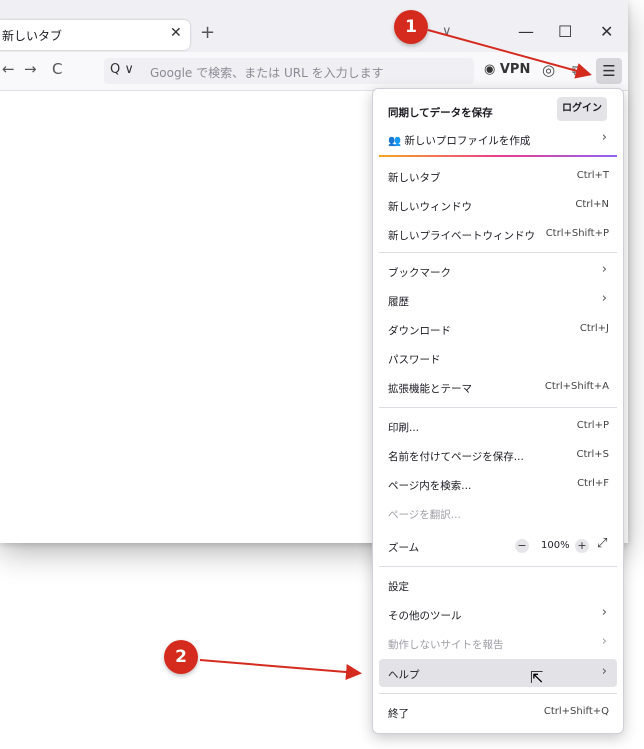 The height and width of the screenshot is (749, 644). Describe the element at coordinates (181, 657) in the screenshot. I see `annotation-badge-2: 2` at that location.